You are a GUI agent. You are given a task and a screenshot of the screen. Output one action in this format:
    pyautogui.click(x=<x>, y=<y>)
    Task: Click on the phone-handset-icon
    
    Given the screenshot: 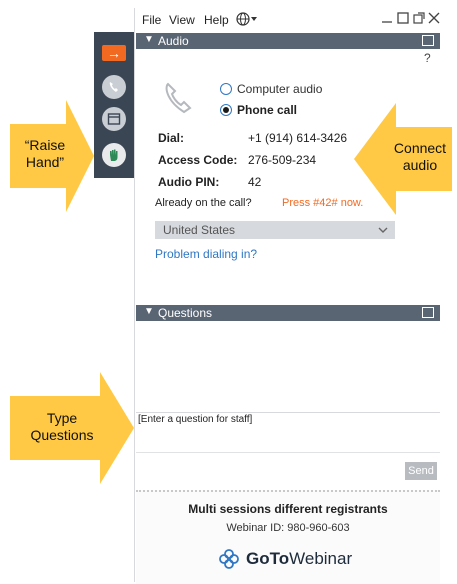 What is the action you would take?
    pyautogui.click(x=179, y=101)
    